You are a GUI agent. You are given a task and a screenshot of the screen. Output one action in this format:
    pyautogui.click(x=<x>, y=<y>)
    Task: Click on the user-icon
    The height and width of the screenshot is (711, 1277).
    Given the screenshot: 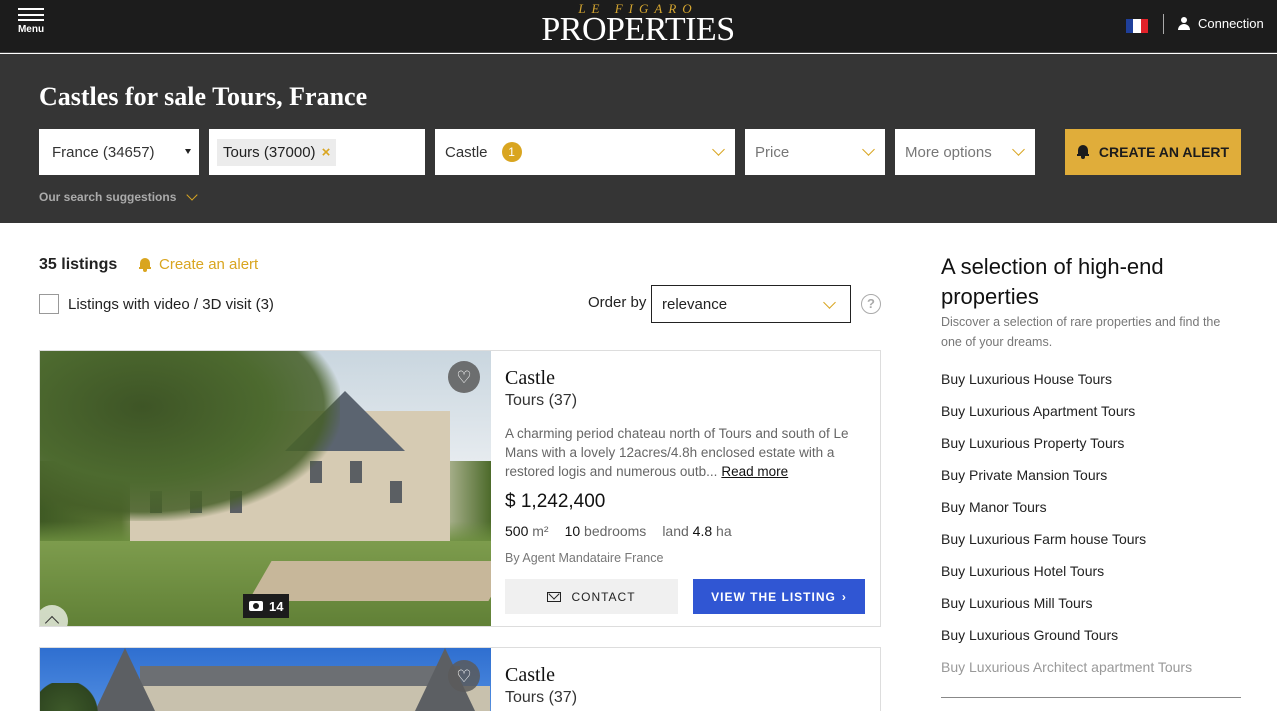 What is the action you would take?
    pyautogui.click(x=1184, y=23)
    